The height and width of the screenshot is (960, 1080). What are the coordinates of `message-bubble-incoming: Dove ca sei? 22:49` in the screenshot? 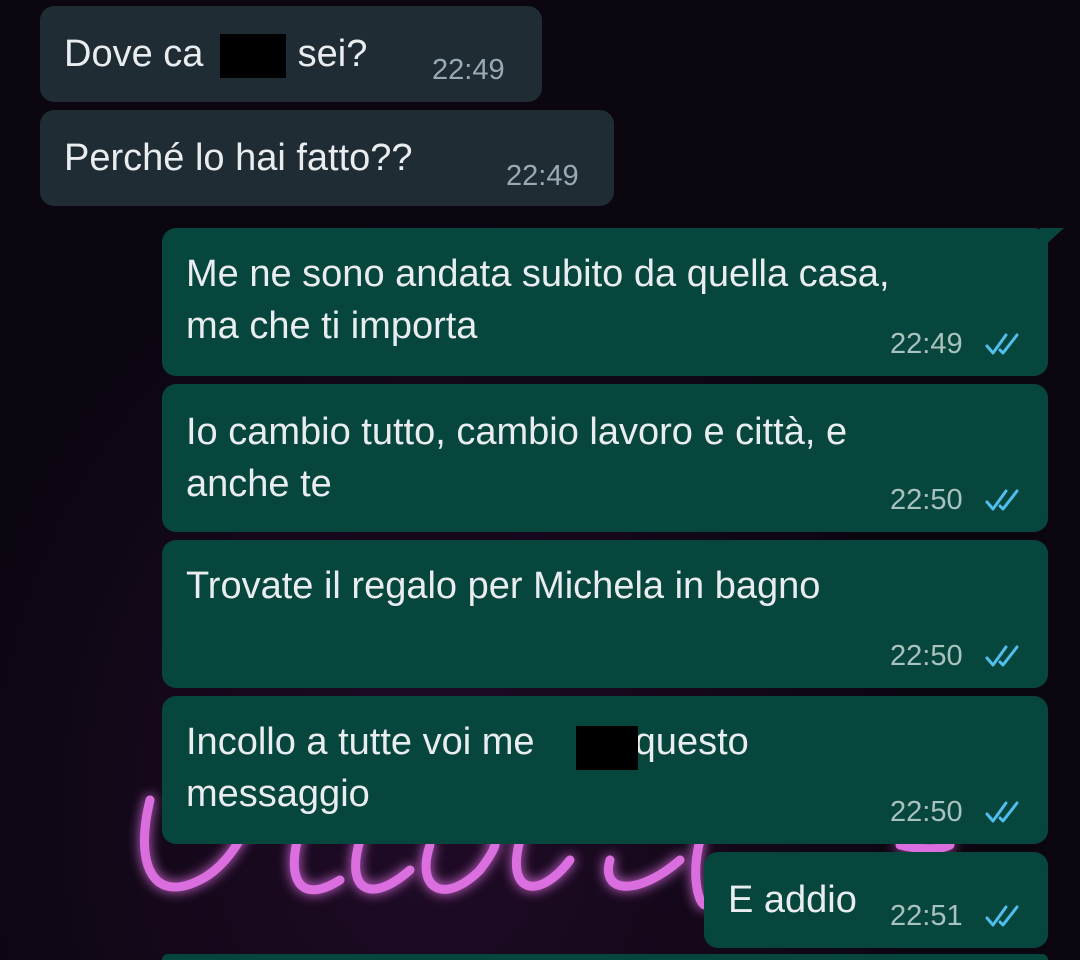 It's located at (291, 54).